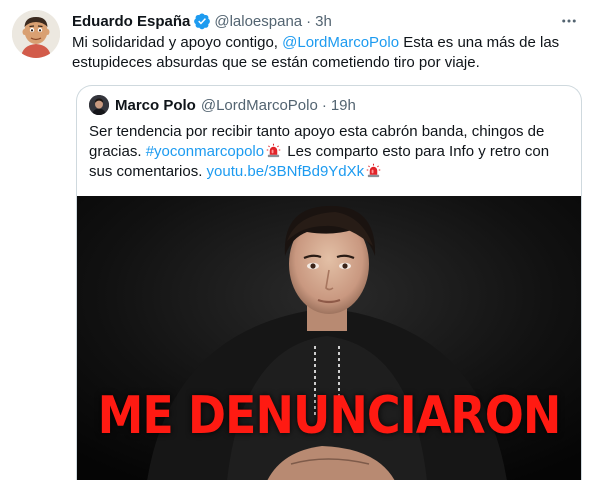  Describe the element at coordinates (131, 21) in the screenshot. I see `author-name: Eduardo España` at that location.